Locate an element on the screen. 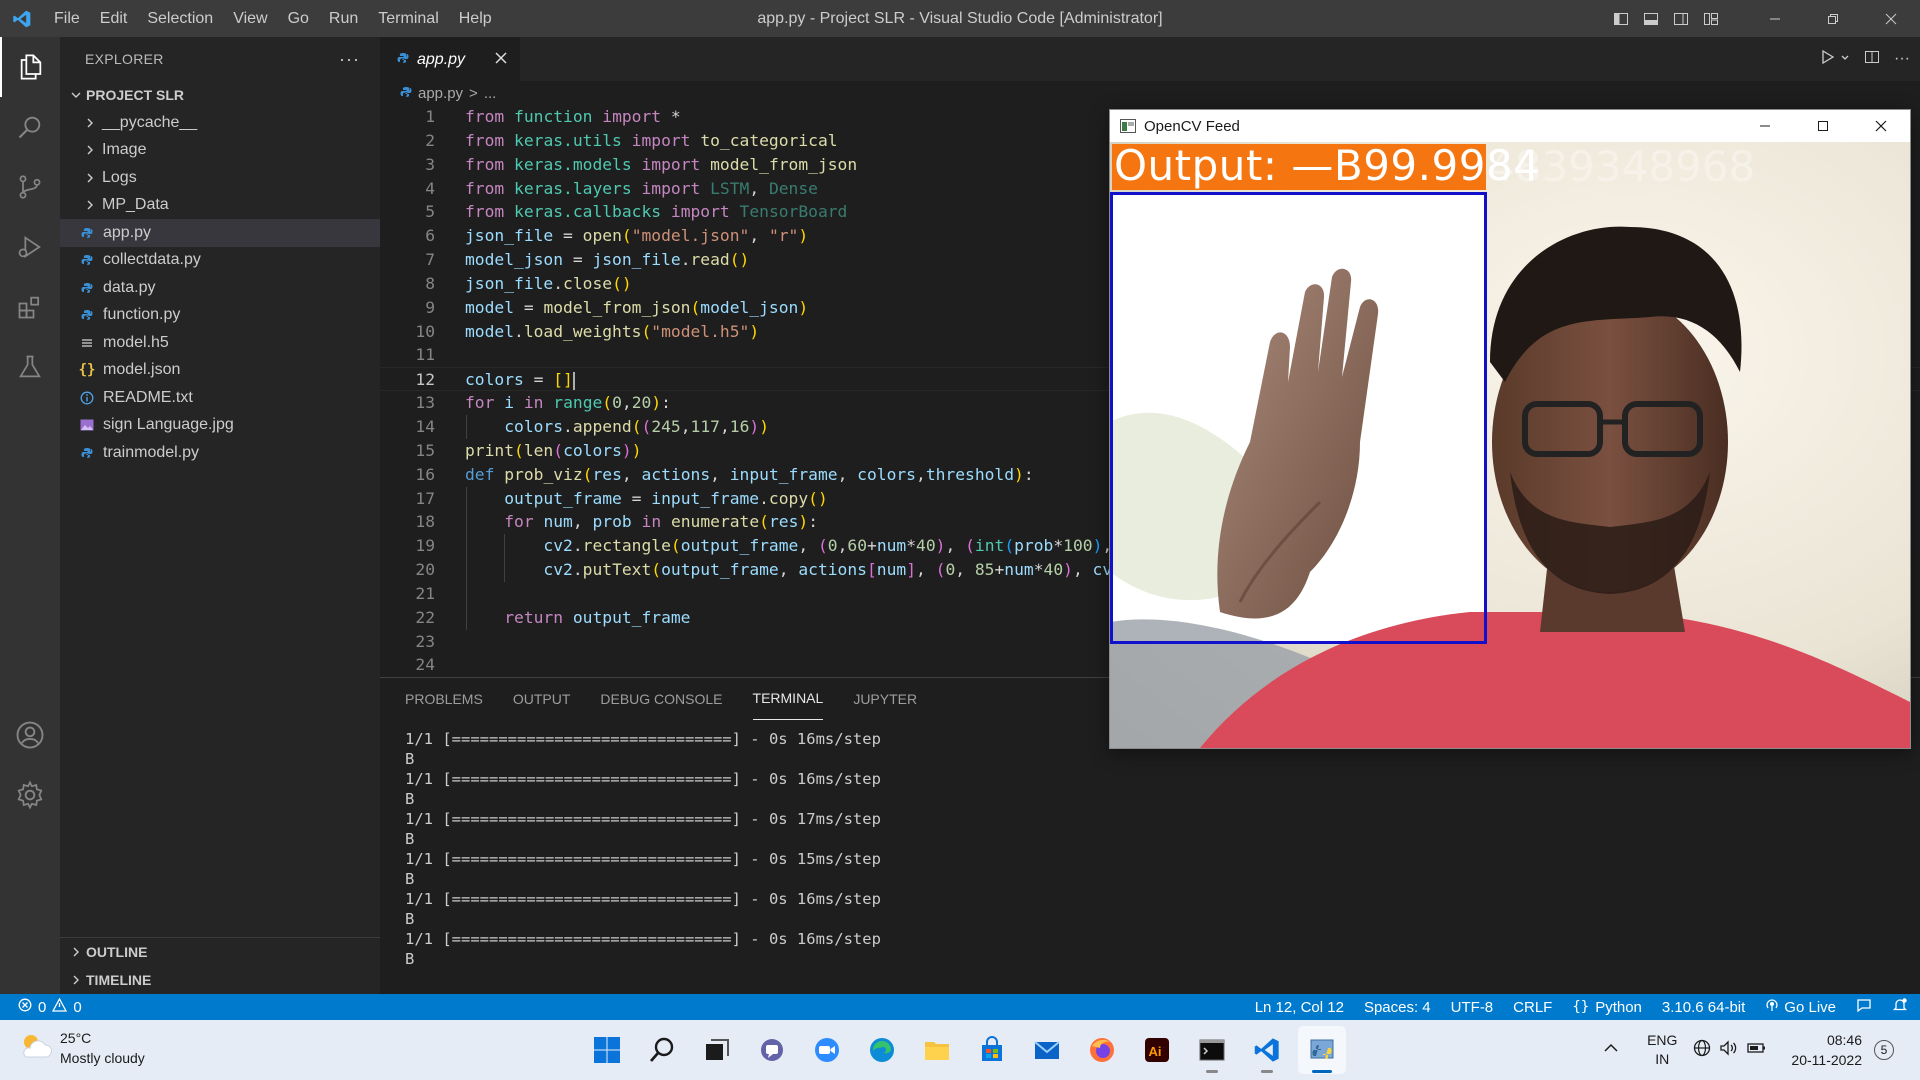 The width and height of the screenshot is (1920, 1080). opencv-title-bar: OpenCV Feed is located at coordinates (1510, 126).